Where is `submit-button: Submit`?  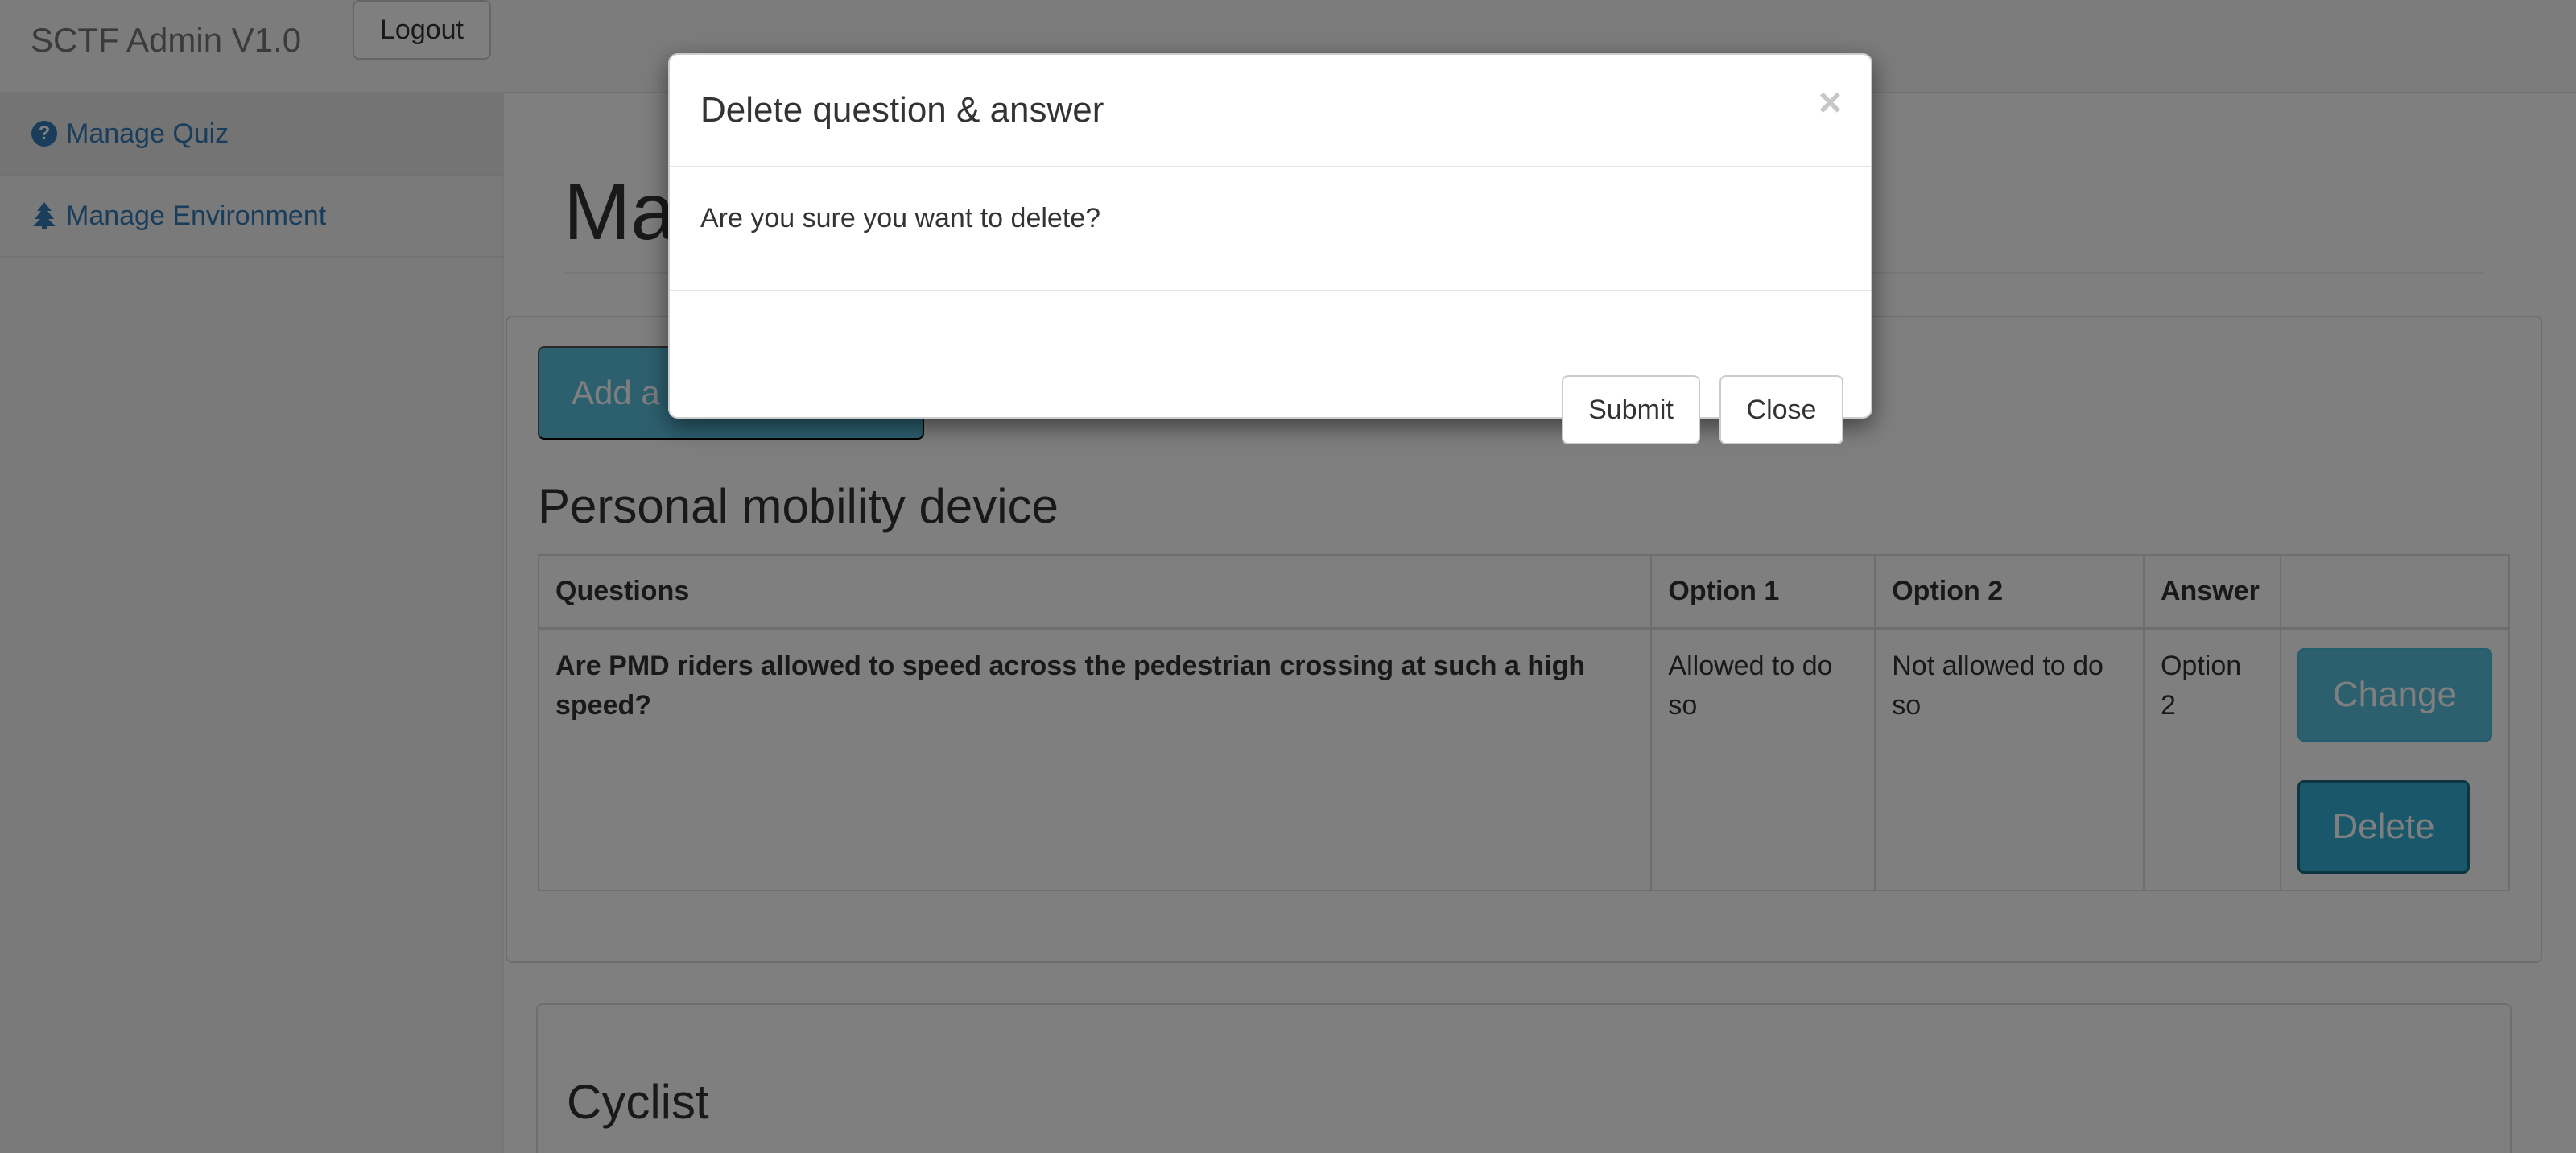
submit-button: Submit is located at coordinates (1631, 409).